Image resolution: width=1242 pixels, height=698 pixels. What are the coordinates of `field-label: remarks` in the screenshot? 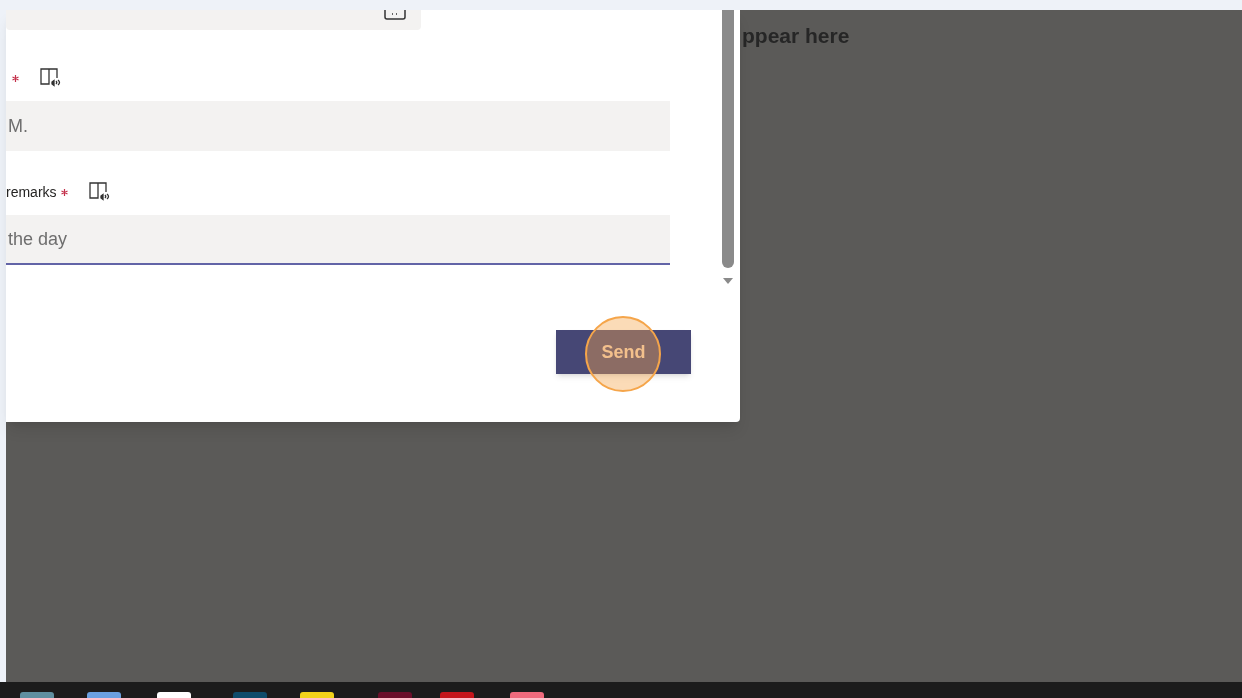 It's located at (31, 192).